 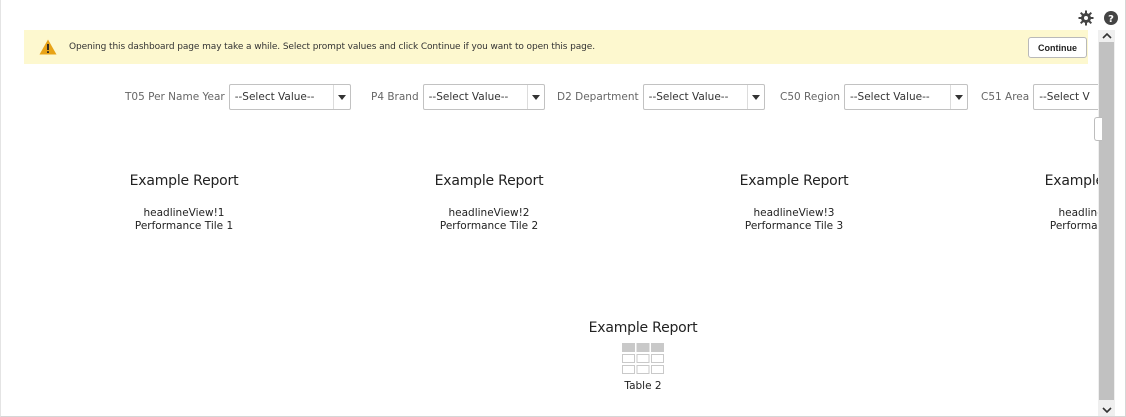 I want to click on scrollbar-thumb, so click(x=1106, y=221).